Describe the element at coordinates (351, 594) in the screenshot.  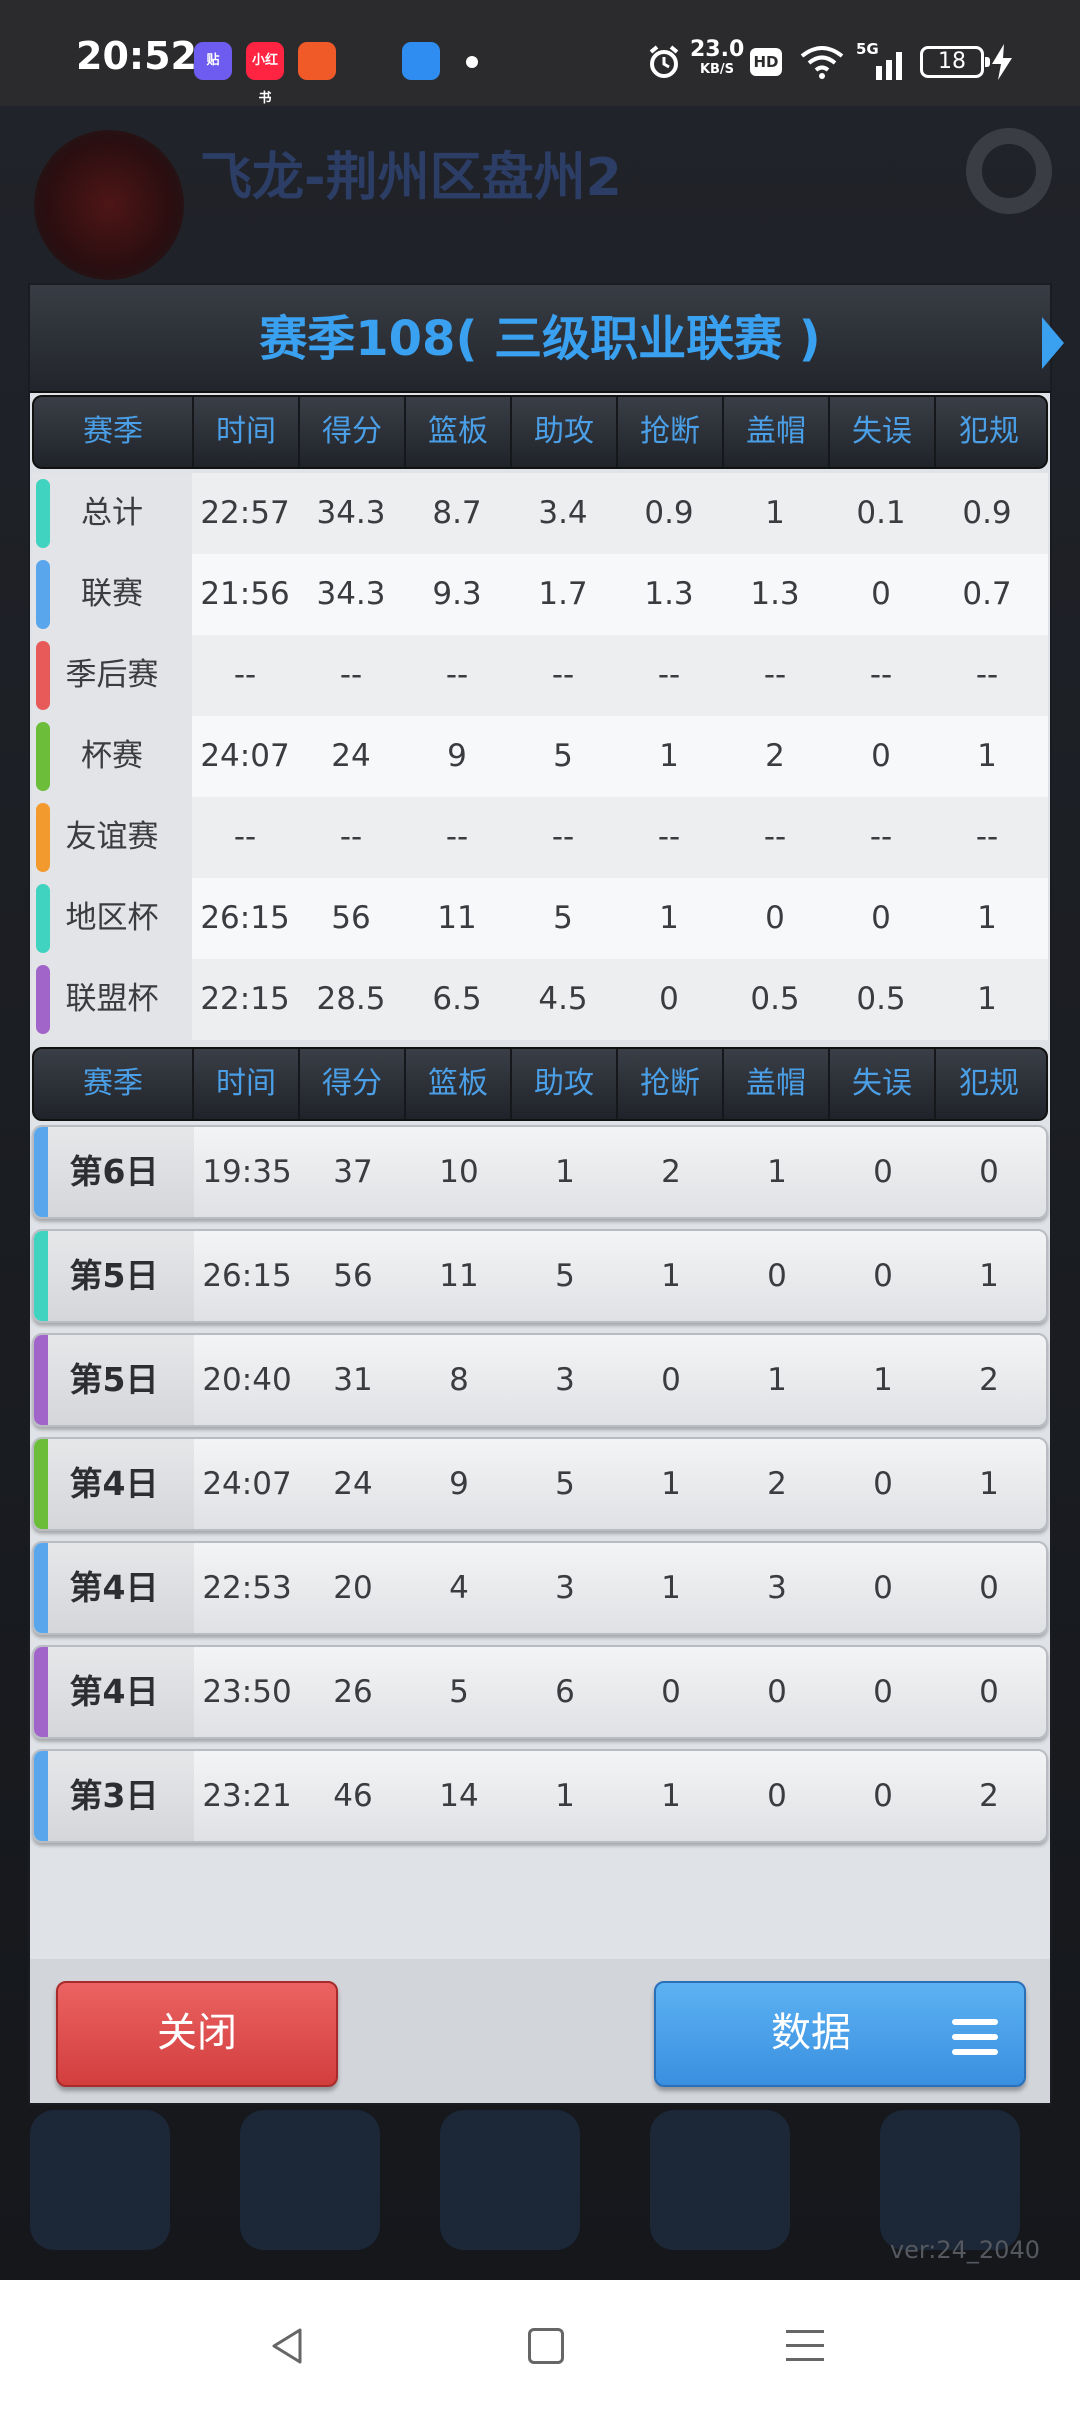
I see `stat-cell: 34.3` at that location.